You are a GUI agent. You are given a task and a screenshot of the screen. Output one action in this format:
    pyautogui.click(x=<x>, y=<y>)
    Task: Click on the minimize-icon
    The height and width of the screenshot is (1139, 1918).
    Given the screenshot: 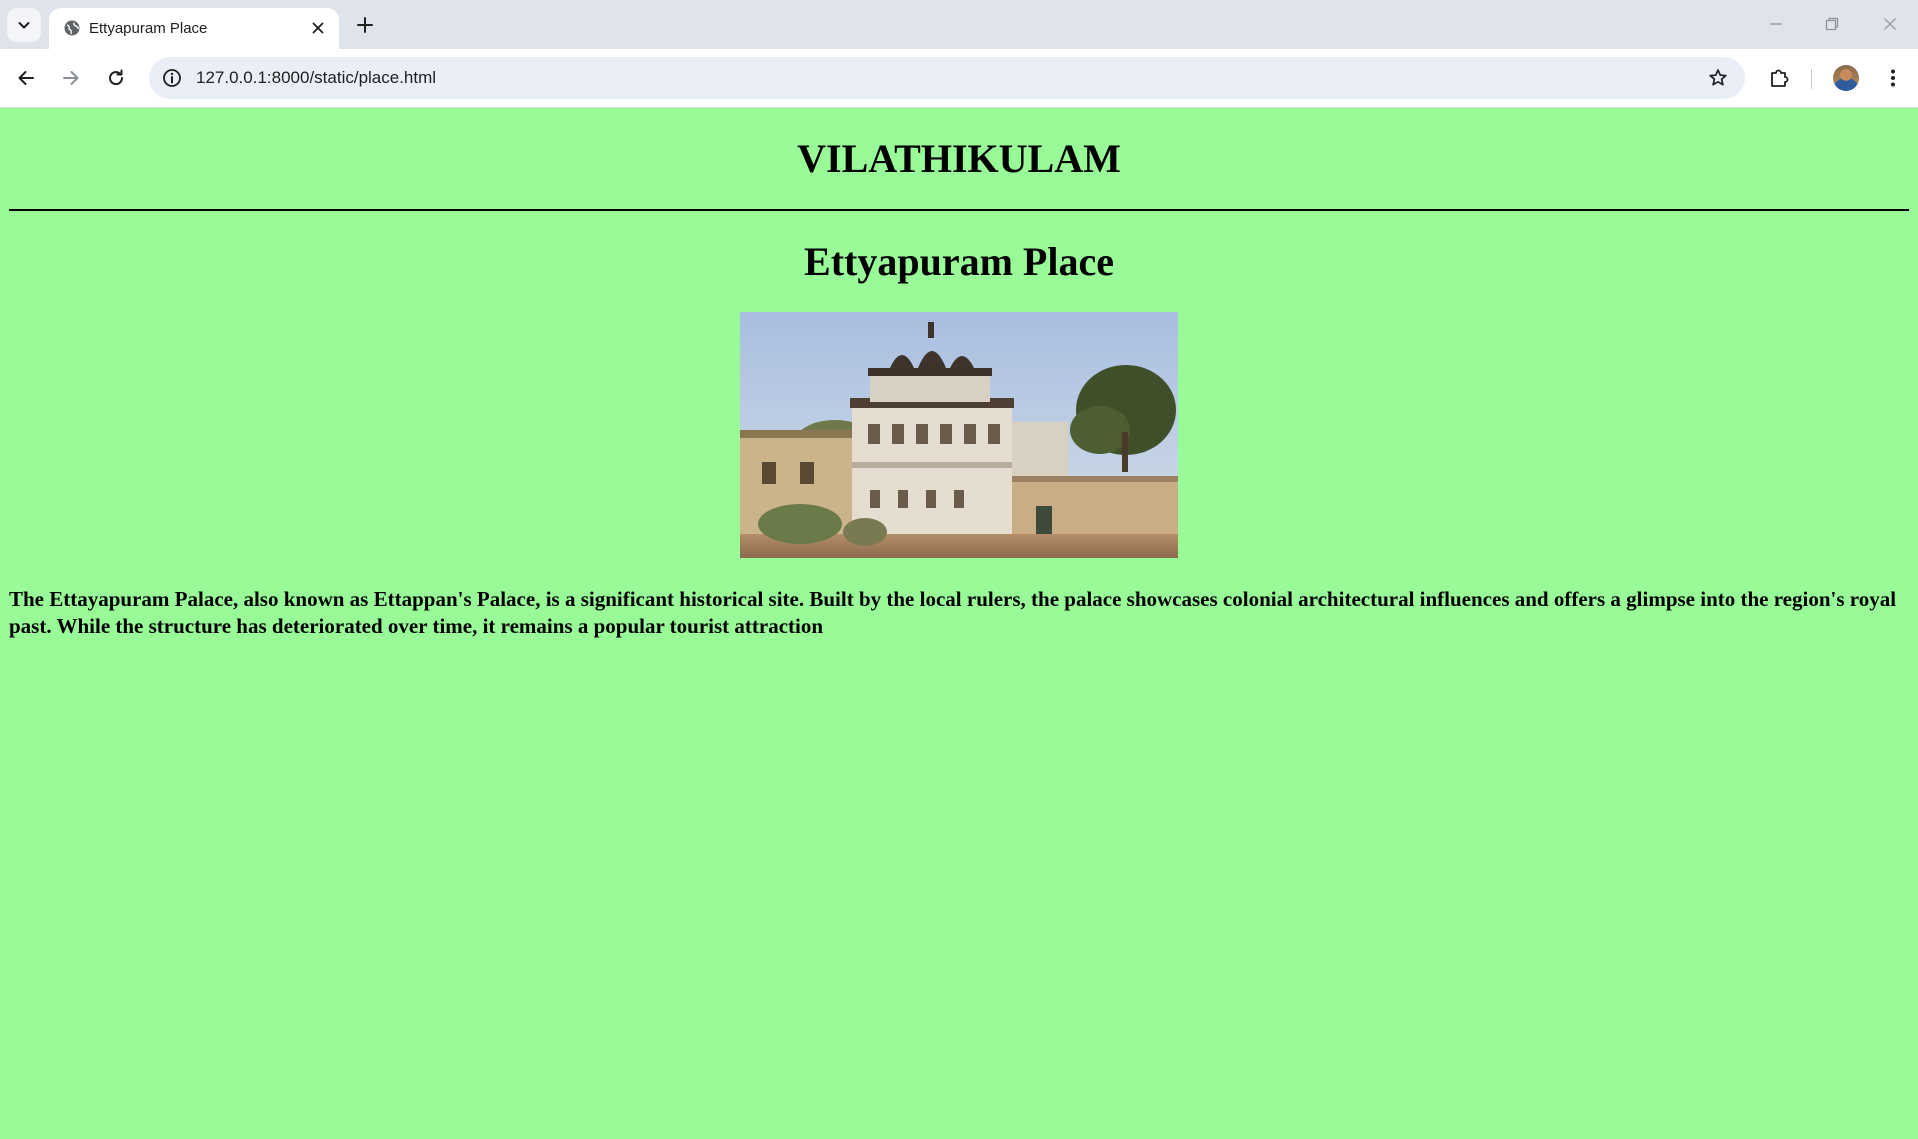 What is the action you would take?
    pyautogui.click(x=1776, y=24)
    